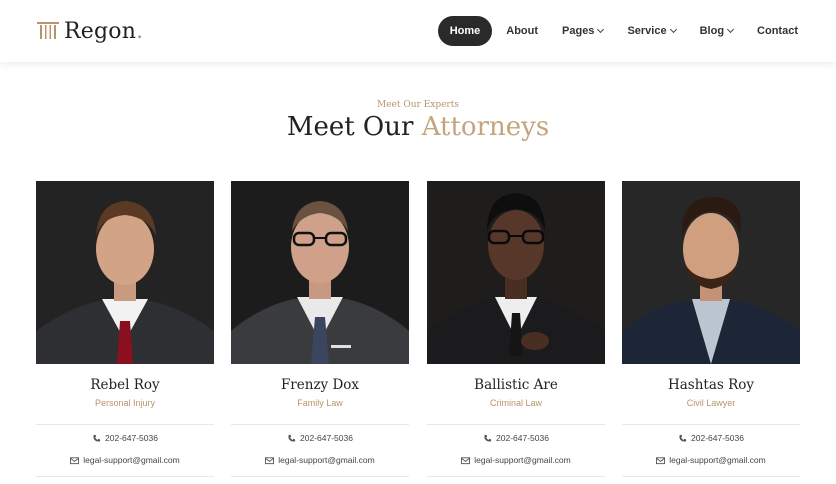 Image resolution: width=836 pixels, height=484 pixels. What do you see at coordinates (485, 127) in the screenshot?
I see `title-accent: Attorneys` at bounding box center [485, 127].